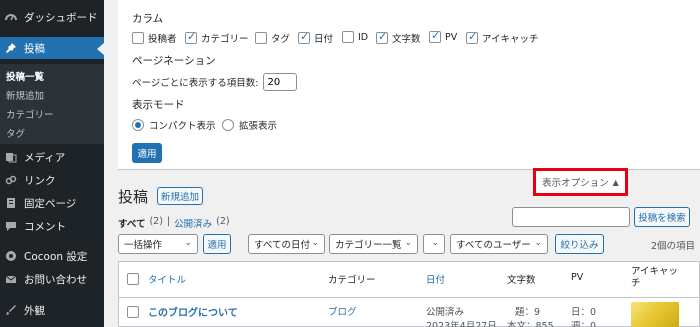 This screenshot has width=700, height=327. What do you see at coordinates (191, 37) in the screenshot?
I see `category-checkbox` at bounding box center [191, 37].